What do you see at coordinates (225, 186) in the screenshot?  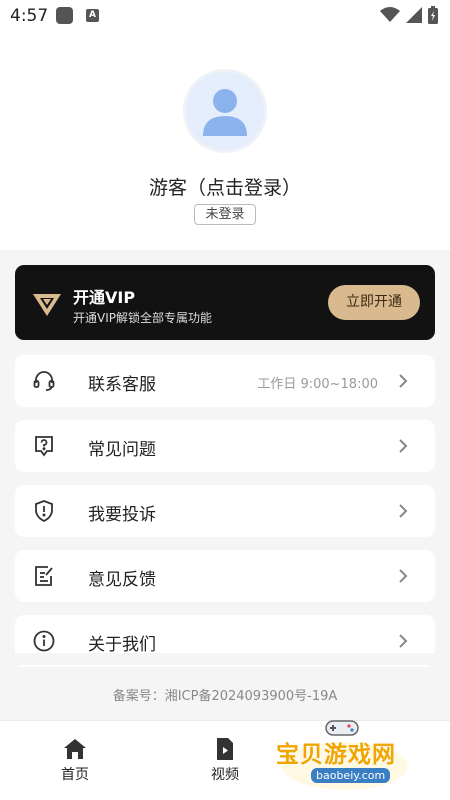 I see `username-login-prompt: 游客（点击登录）` at bounding box center [225, 186].